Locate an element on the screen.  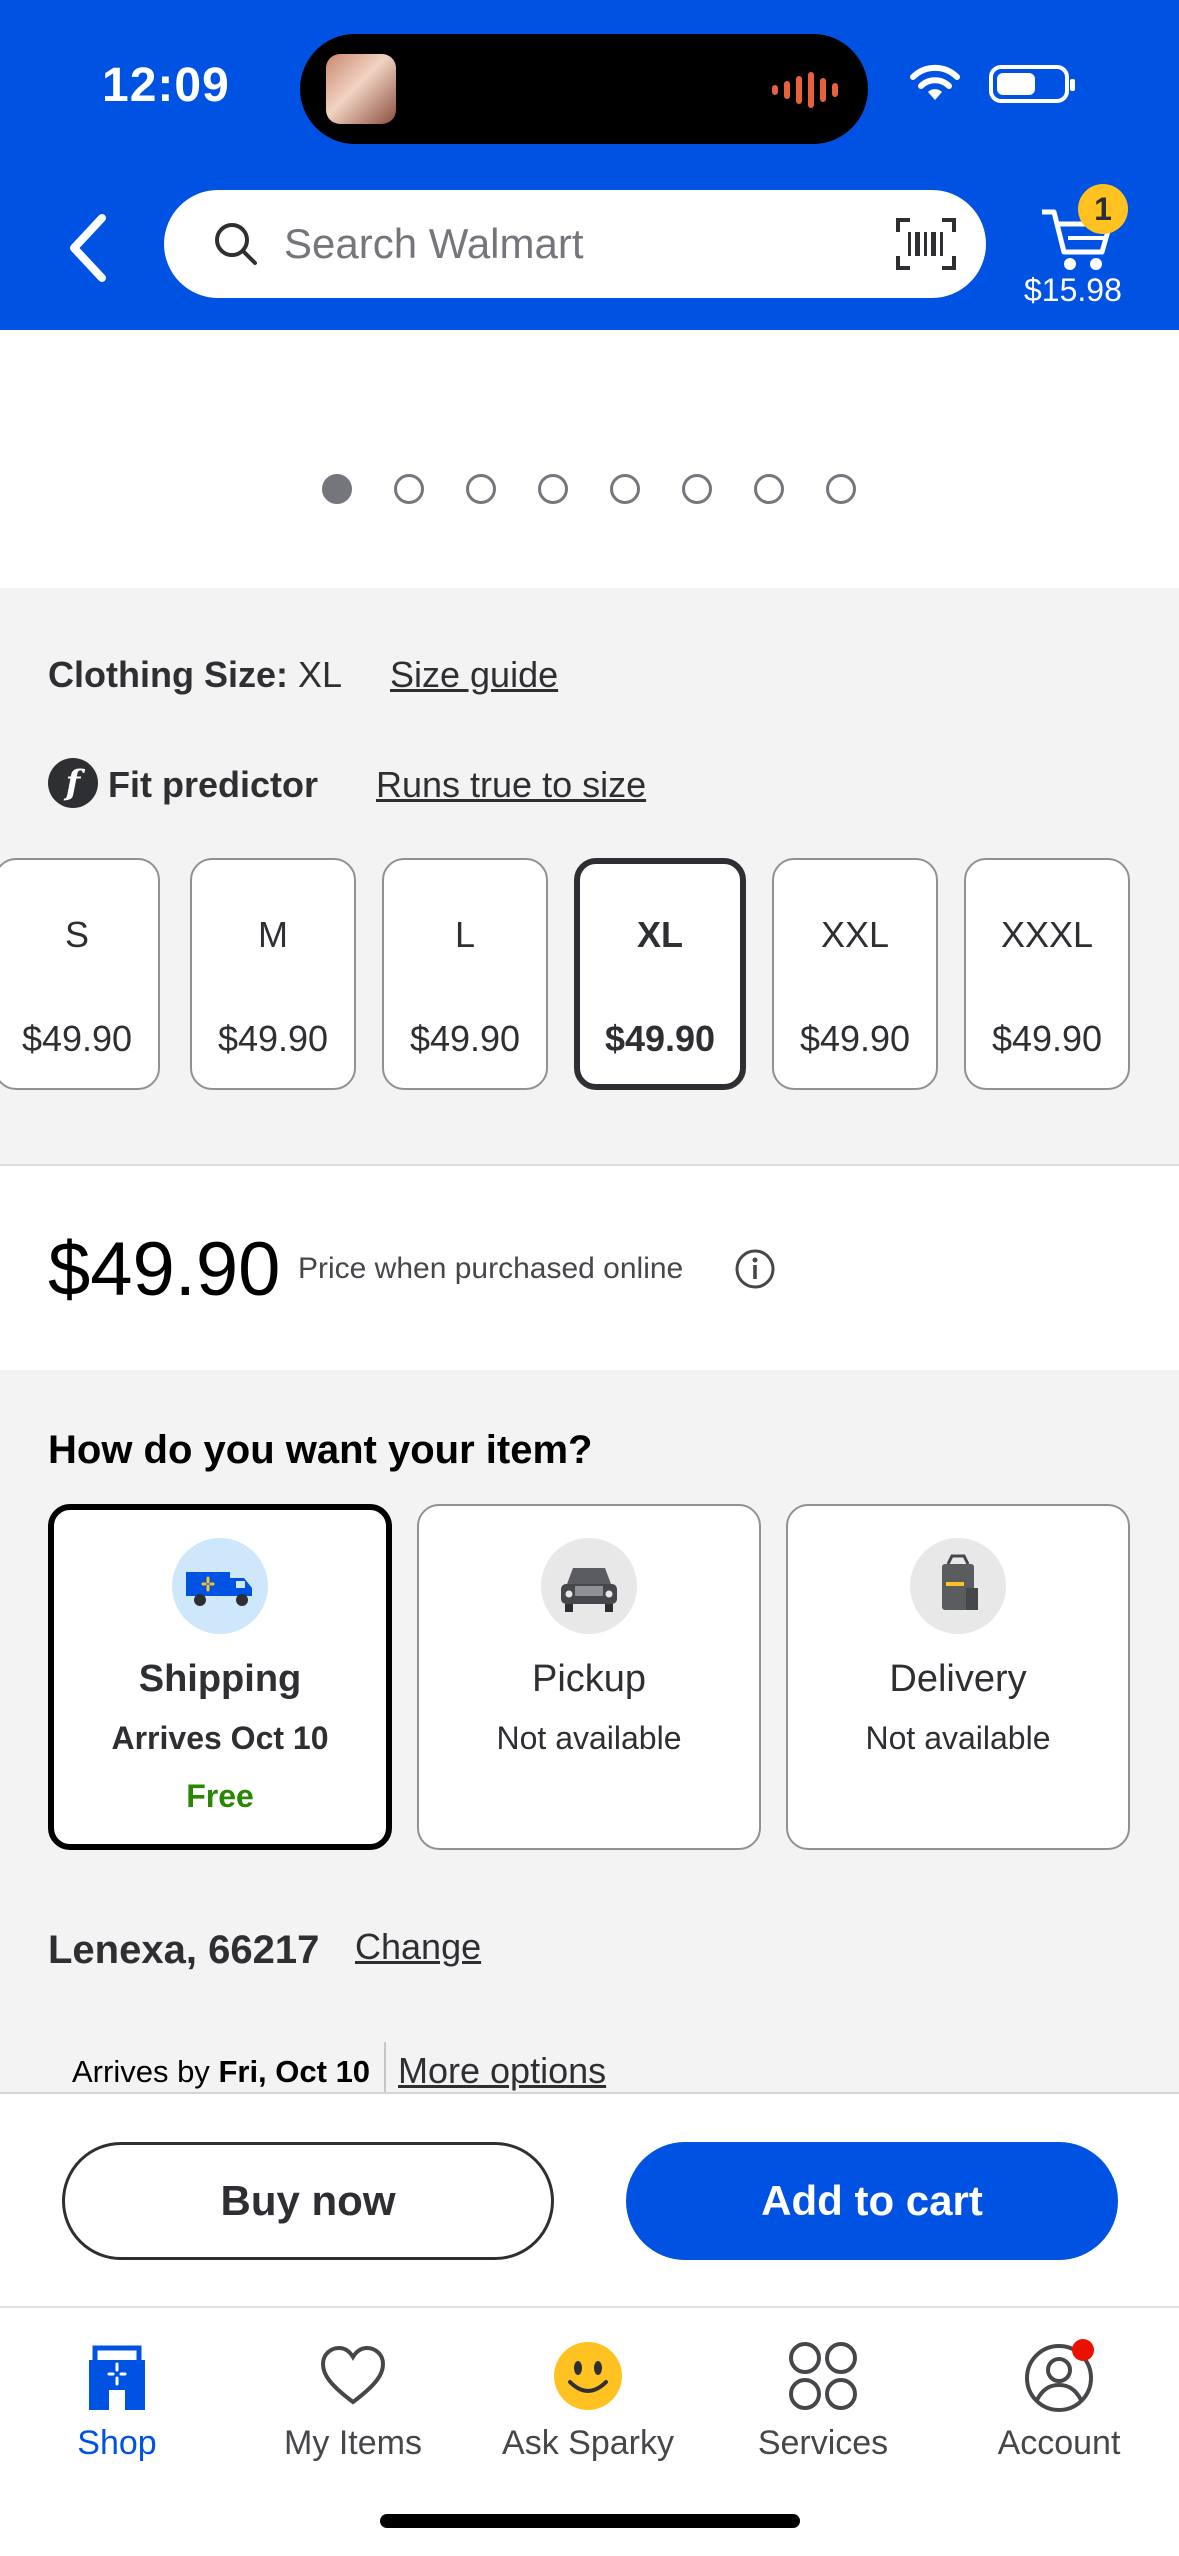
car-icon is located at coordinates (589, 1586).